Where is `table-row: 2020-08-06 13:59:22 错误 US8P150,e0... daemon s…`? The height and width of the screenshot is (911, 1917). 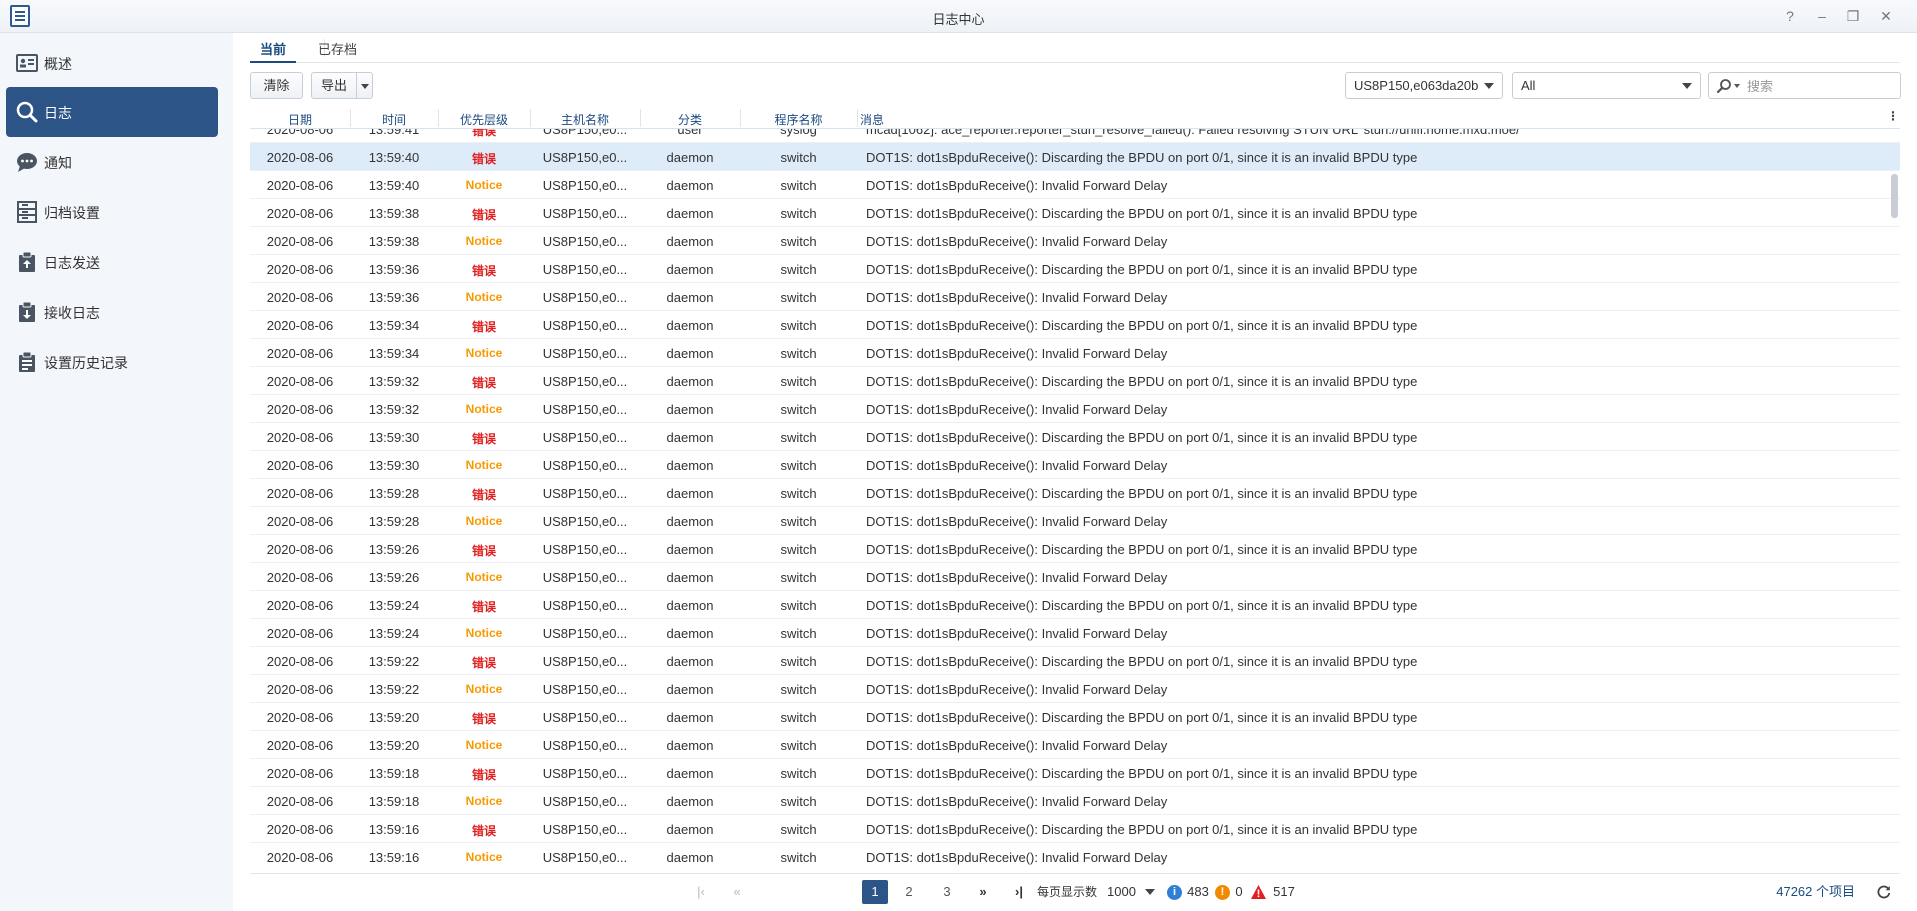 table-row: 2020-08-06 13:59:22 错误 US8P150,e0... daemon s… is located at coordinates (1075, 661).